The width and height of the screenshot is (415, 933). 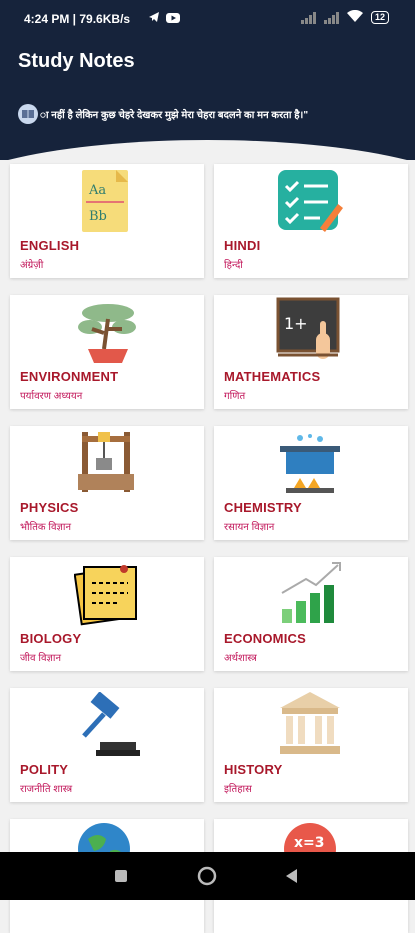 I want to click on subject-name: HINDI, so click(x=242, y=245).